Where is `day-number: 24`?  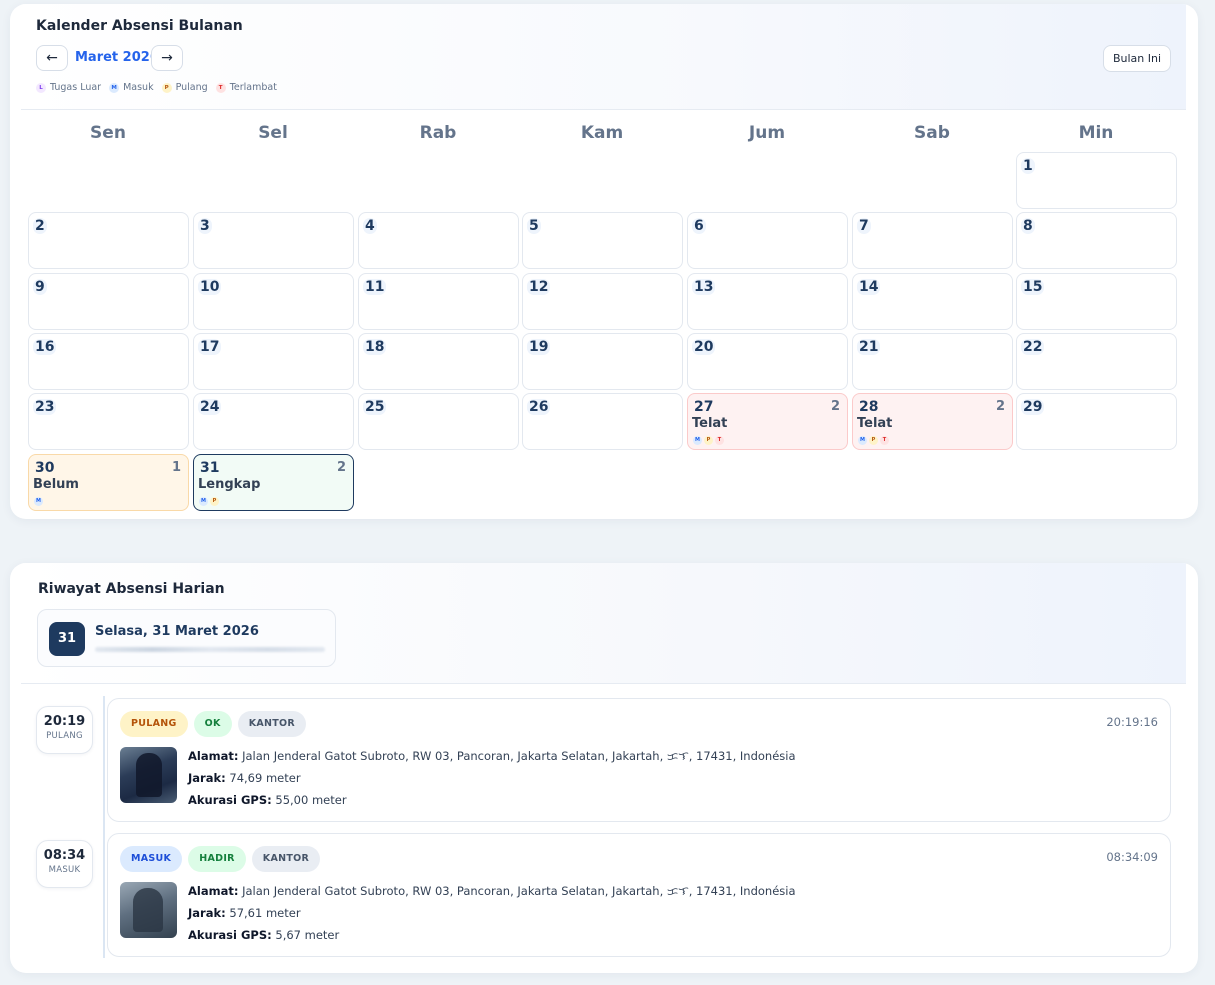 day-number: 24 is located at coordinates (210, 407).